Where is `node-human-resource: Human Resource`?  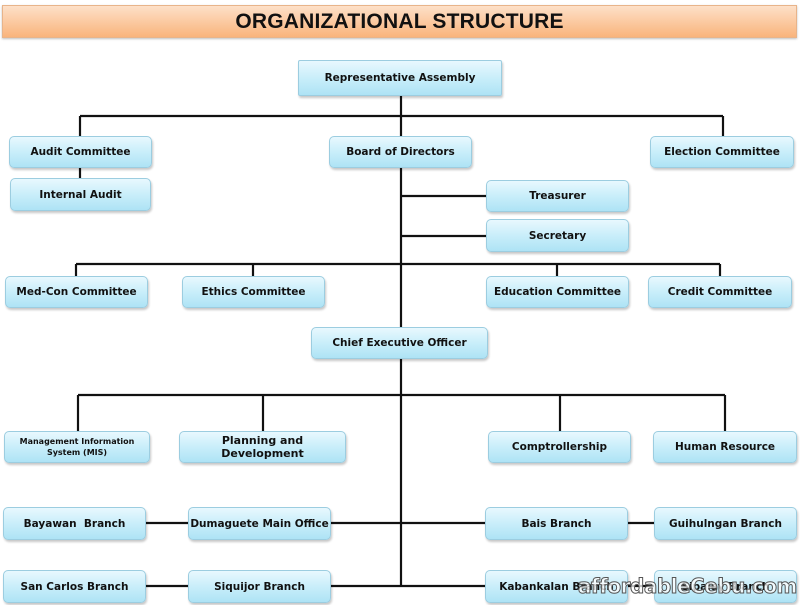
node-human-resource: Human Resource is located at coordinates (725, 447).